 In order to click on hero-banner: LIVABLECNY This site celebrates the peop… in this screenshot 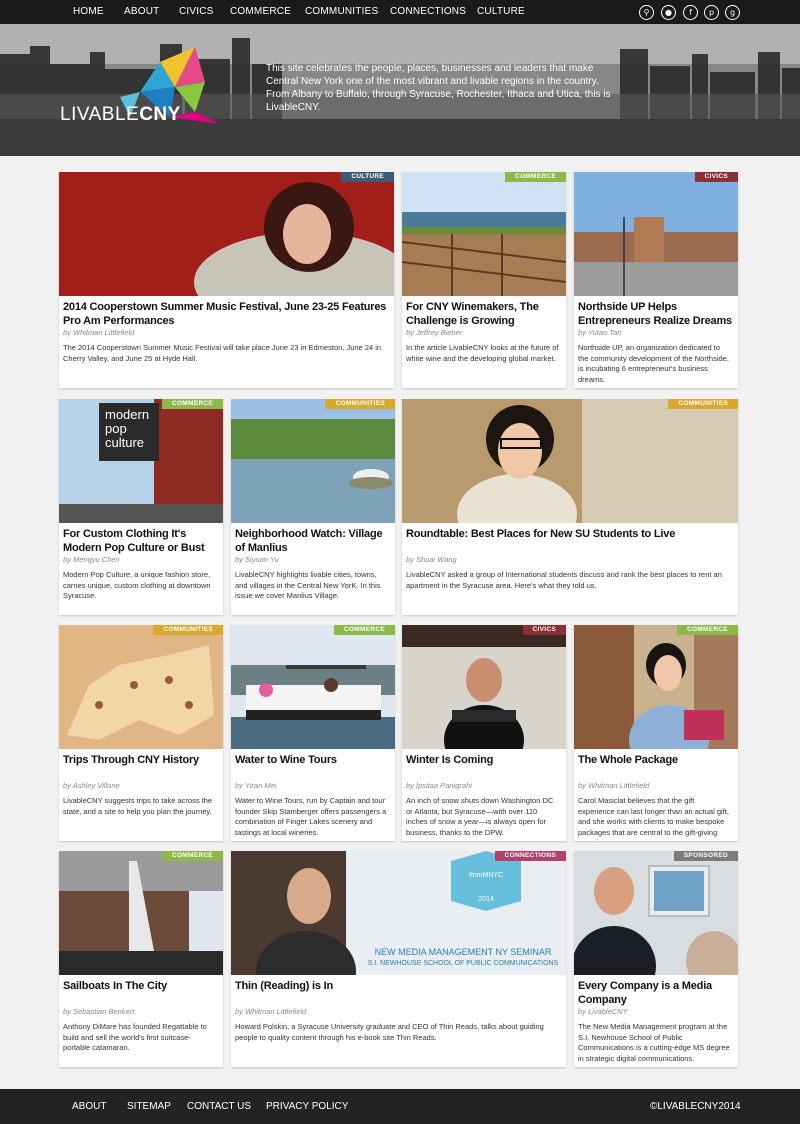, I will do `click(400, 90)`.